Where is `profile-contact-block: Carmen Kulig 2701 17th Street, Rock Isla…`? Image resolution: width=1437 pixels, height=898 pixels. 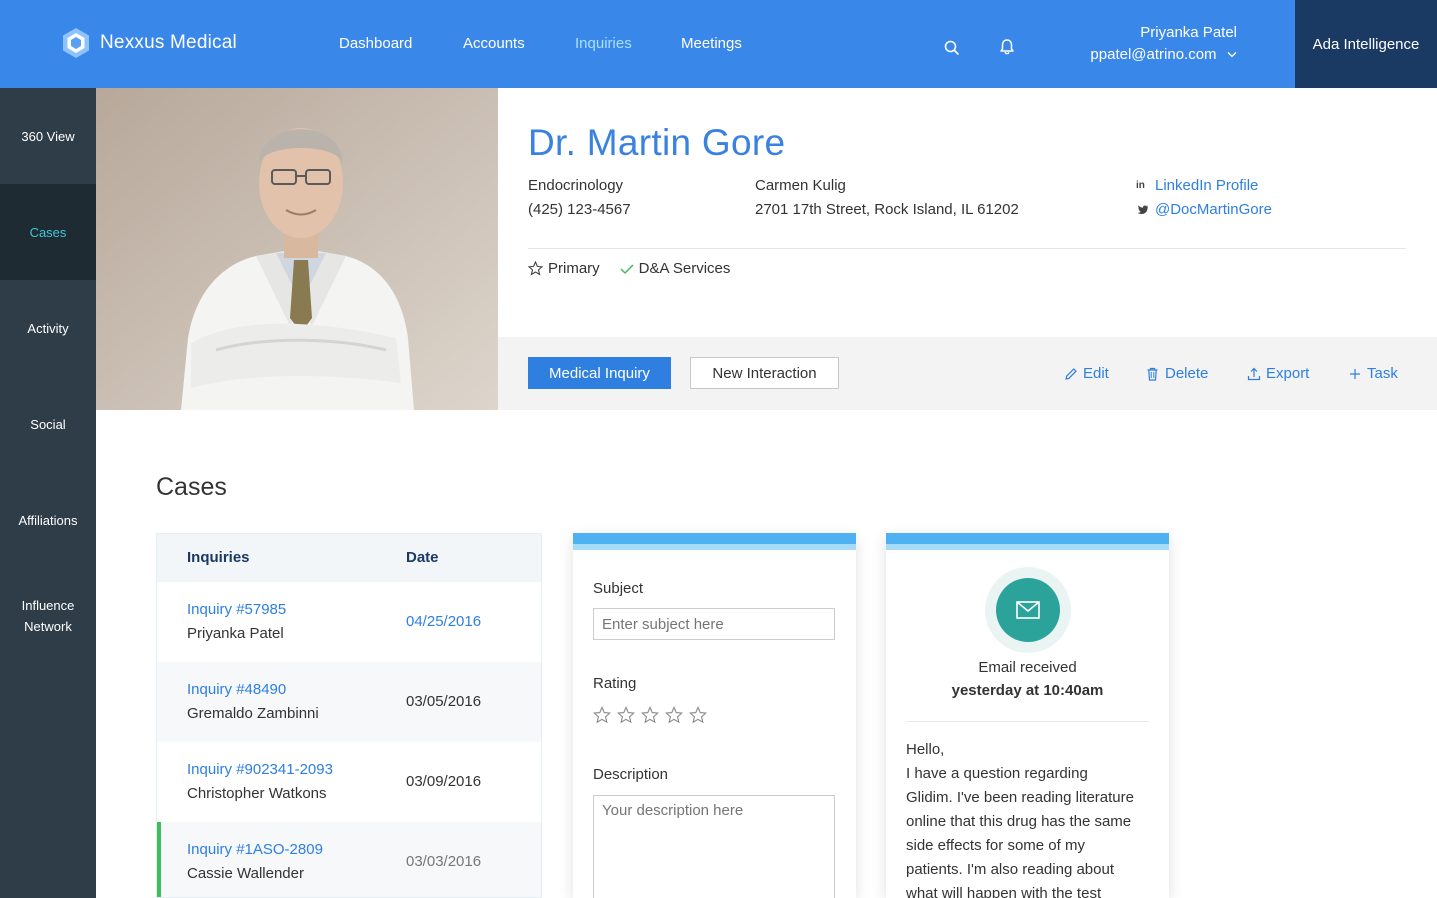 profile-contact-block: Carmen Kulig 2701 17th Street, Rock Isla… is located at coordinates (887, 198).